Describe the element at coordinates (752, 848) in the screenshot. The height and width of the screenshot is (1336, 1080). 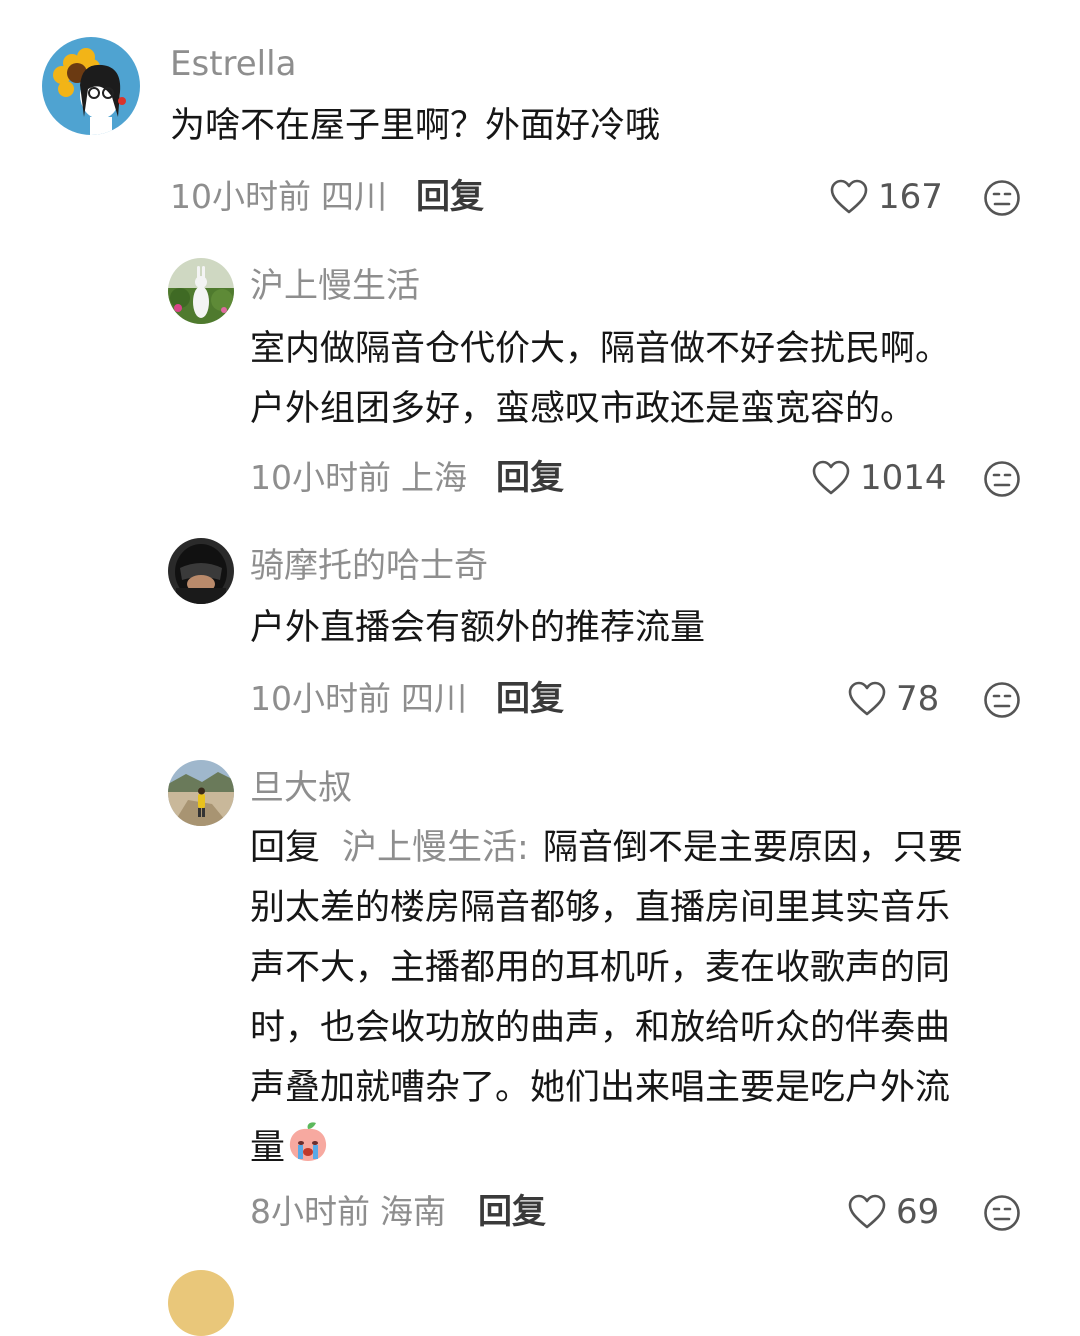
I see `comment-line-text: 隔音倒不是主要原因，只要` at that location.